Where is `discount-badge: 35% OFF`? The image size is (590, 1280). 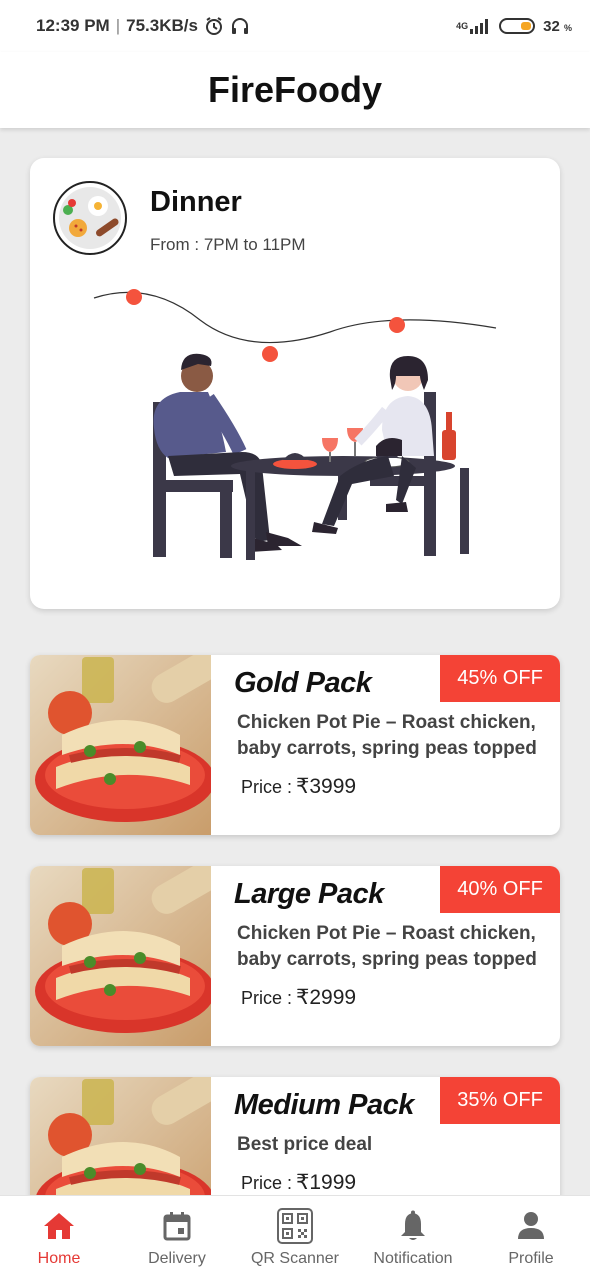
discount-badge: 35% OFF is located at coordinates (500, 1100).